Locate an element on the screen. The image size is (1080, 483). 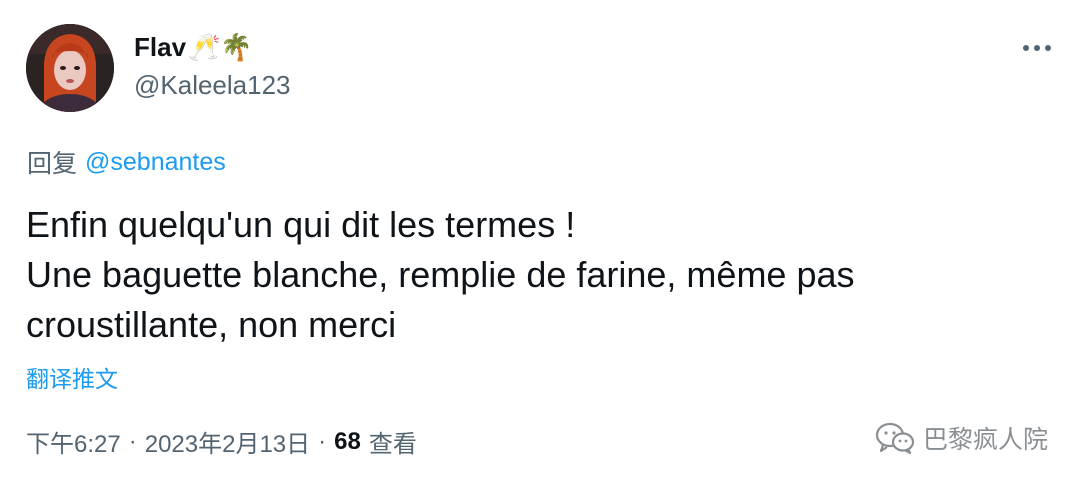
tweet-meta: 下午6:27 · 2023年2月13日 · 68 查看 is located at coordinates (221, 441).